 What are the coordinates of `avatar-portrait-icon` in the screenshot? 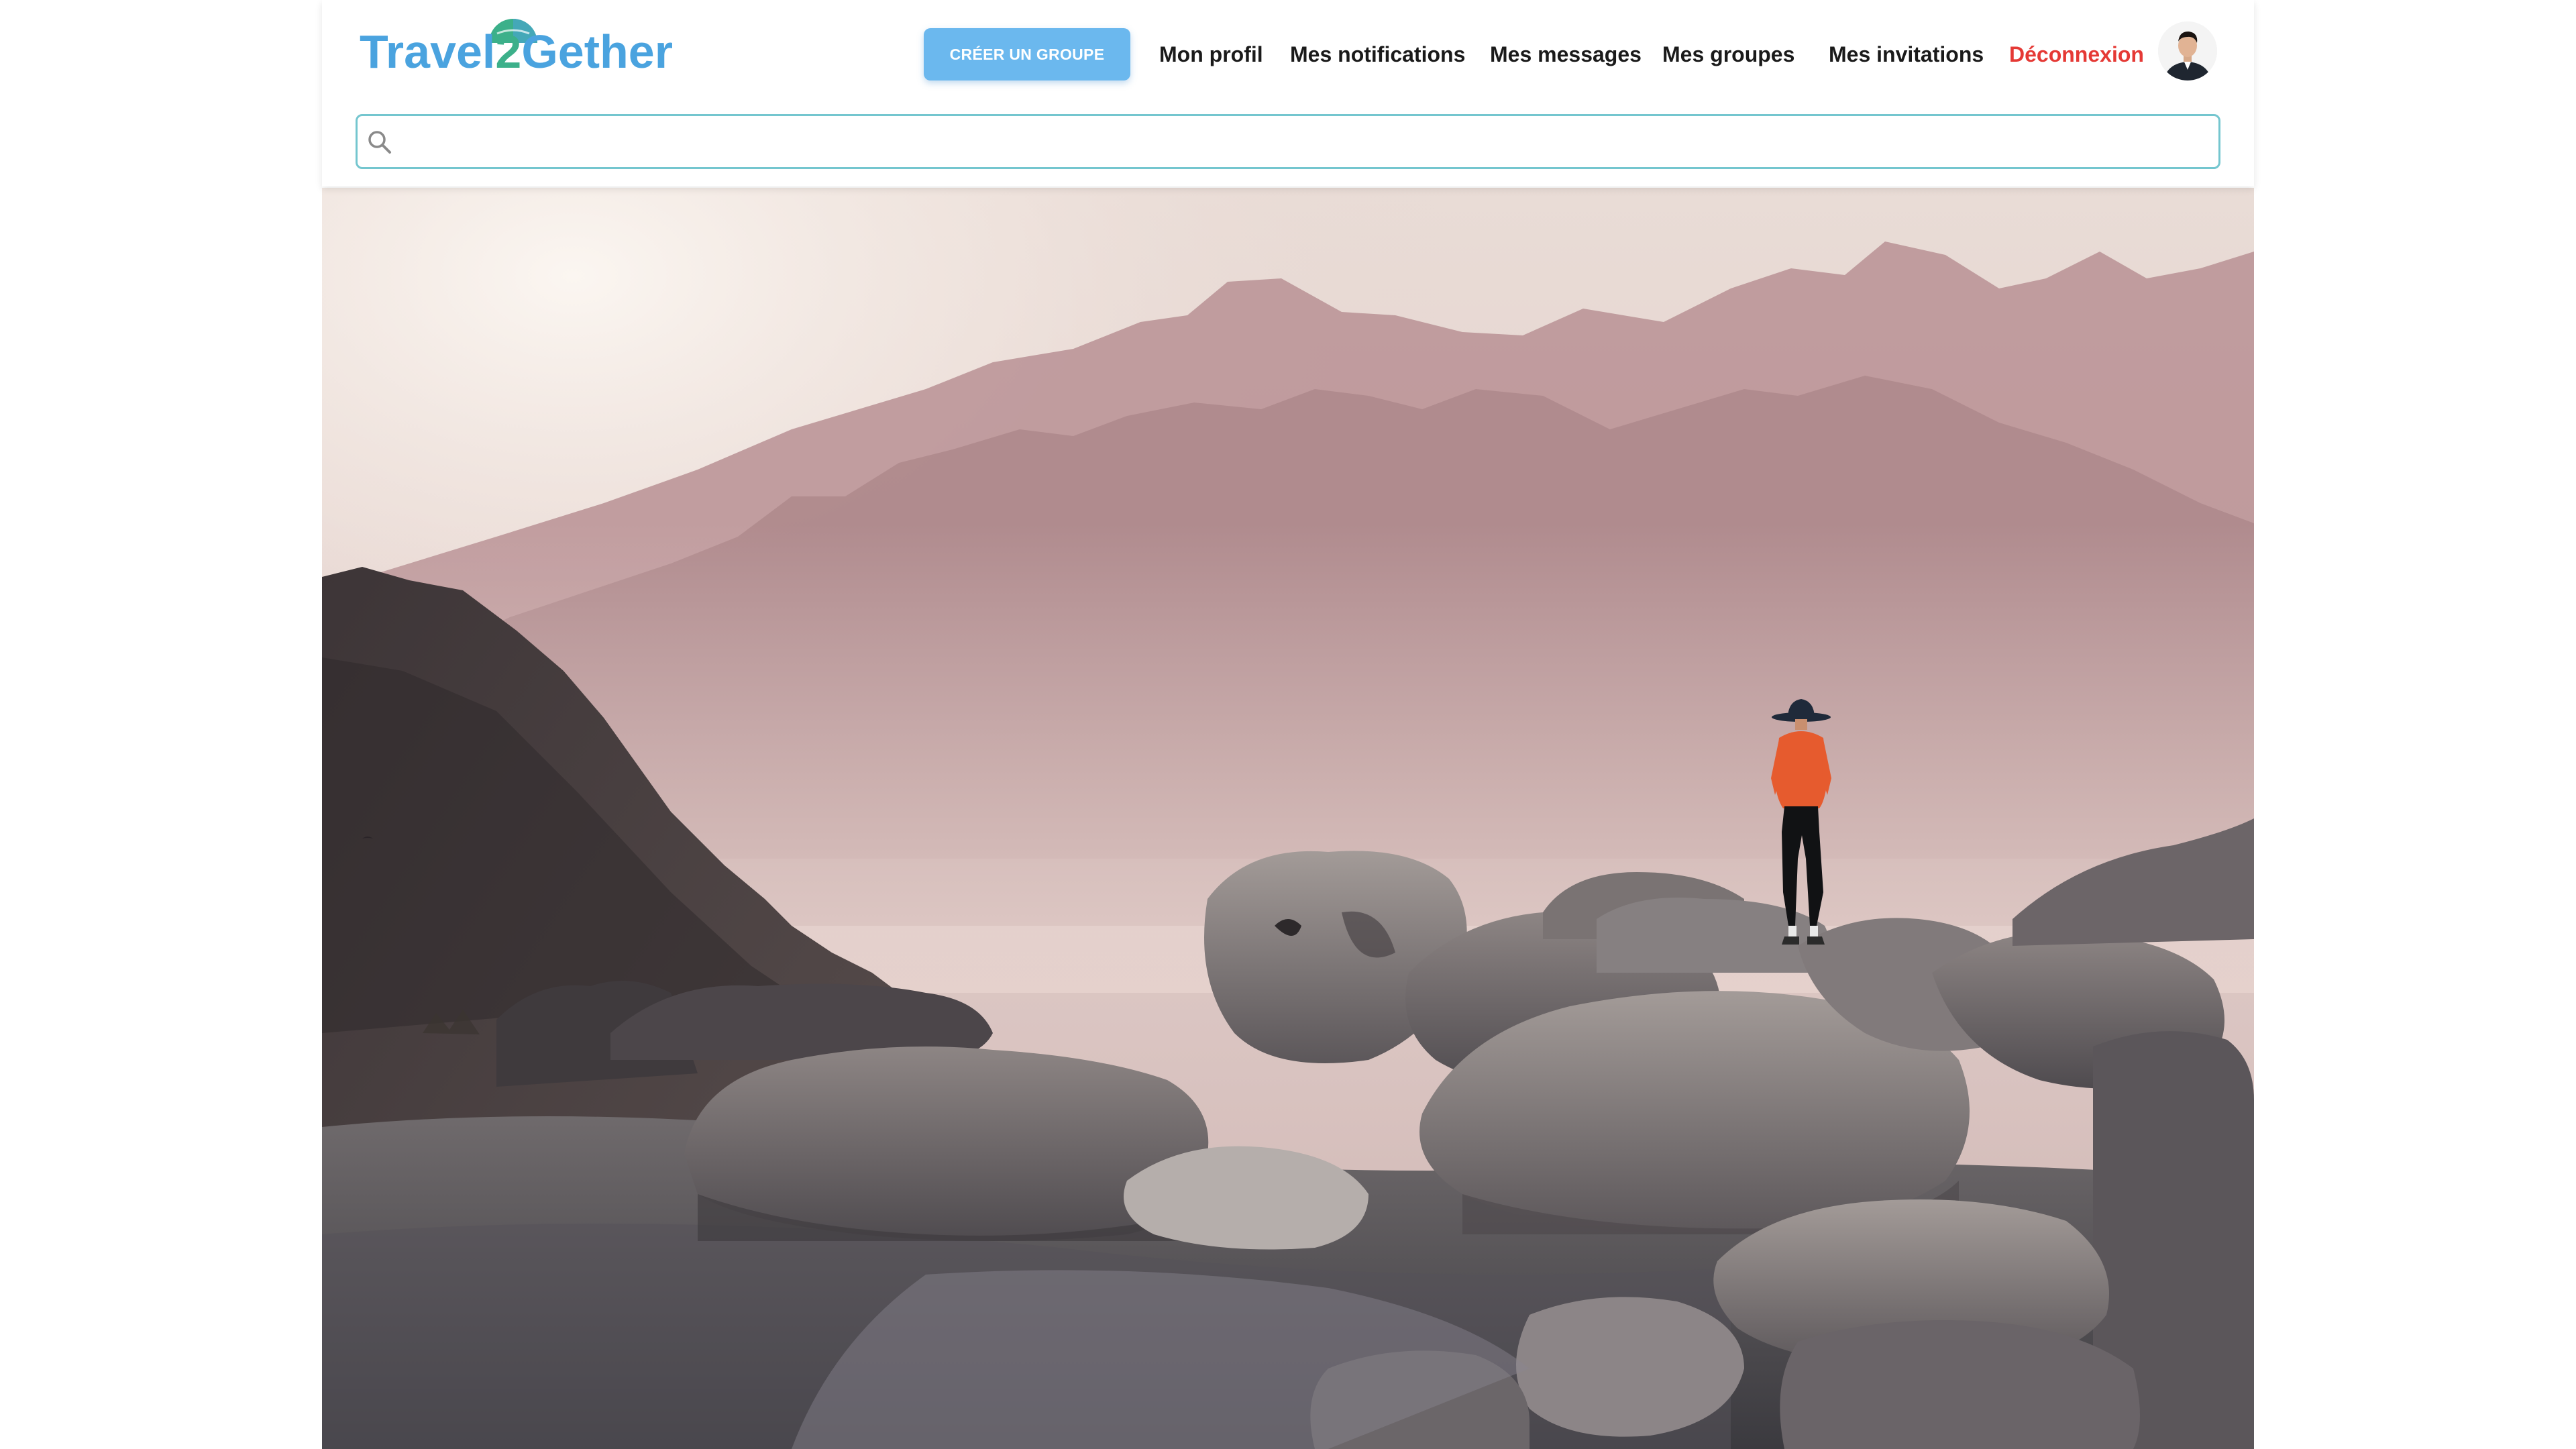 It's located at (2187, 50).